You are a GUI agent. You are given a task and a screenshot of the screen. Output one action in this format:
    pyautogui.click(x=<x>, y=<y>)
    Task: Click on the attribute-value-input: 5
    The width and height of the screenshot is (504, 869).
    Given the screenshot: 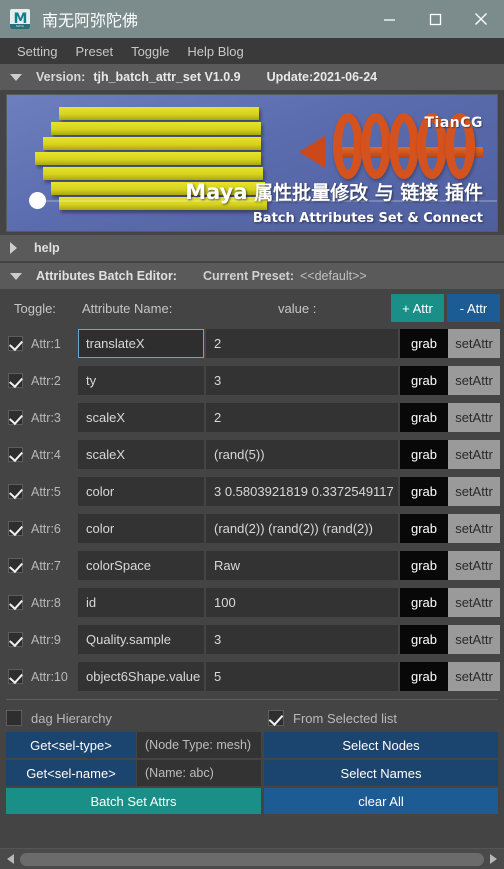 What is the action you would take?
    pyautogui.click(x=302, y=676)
    